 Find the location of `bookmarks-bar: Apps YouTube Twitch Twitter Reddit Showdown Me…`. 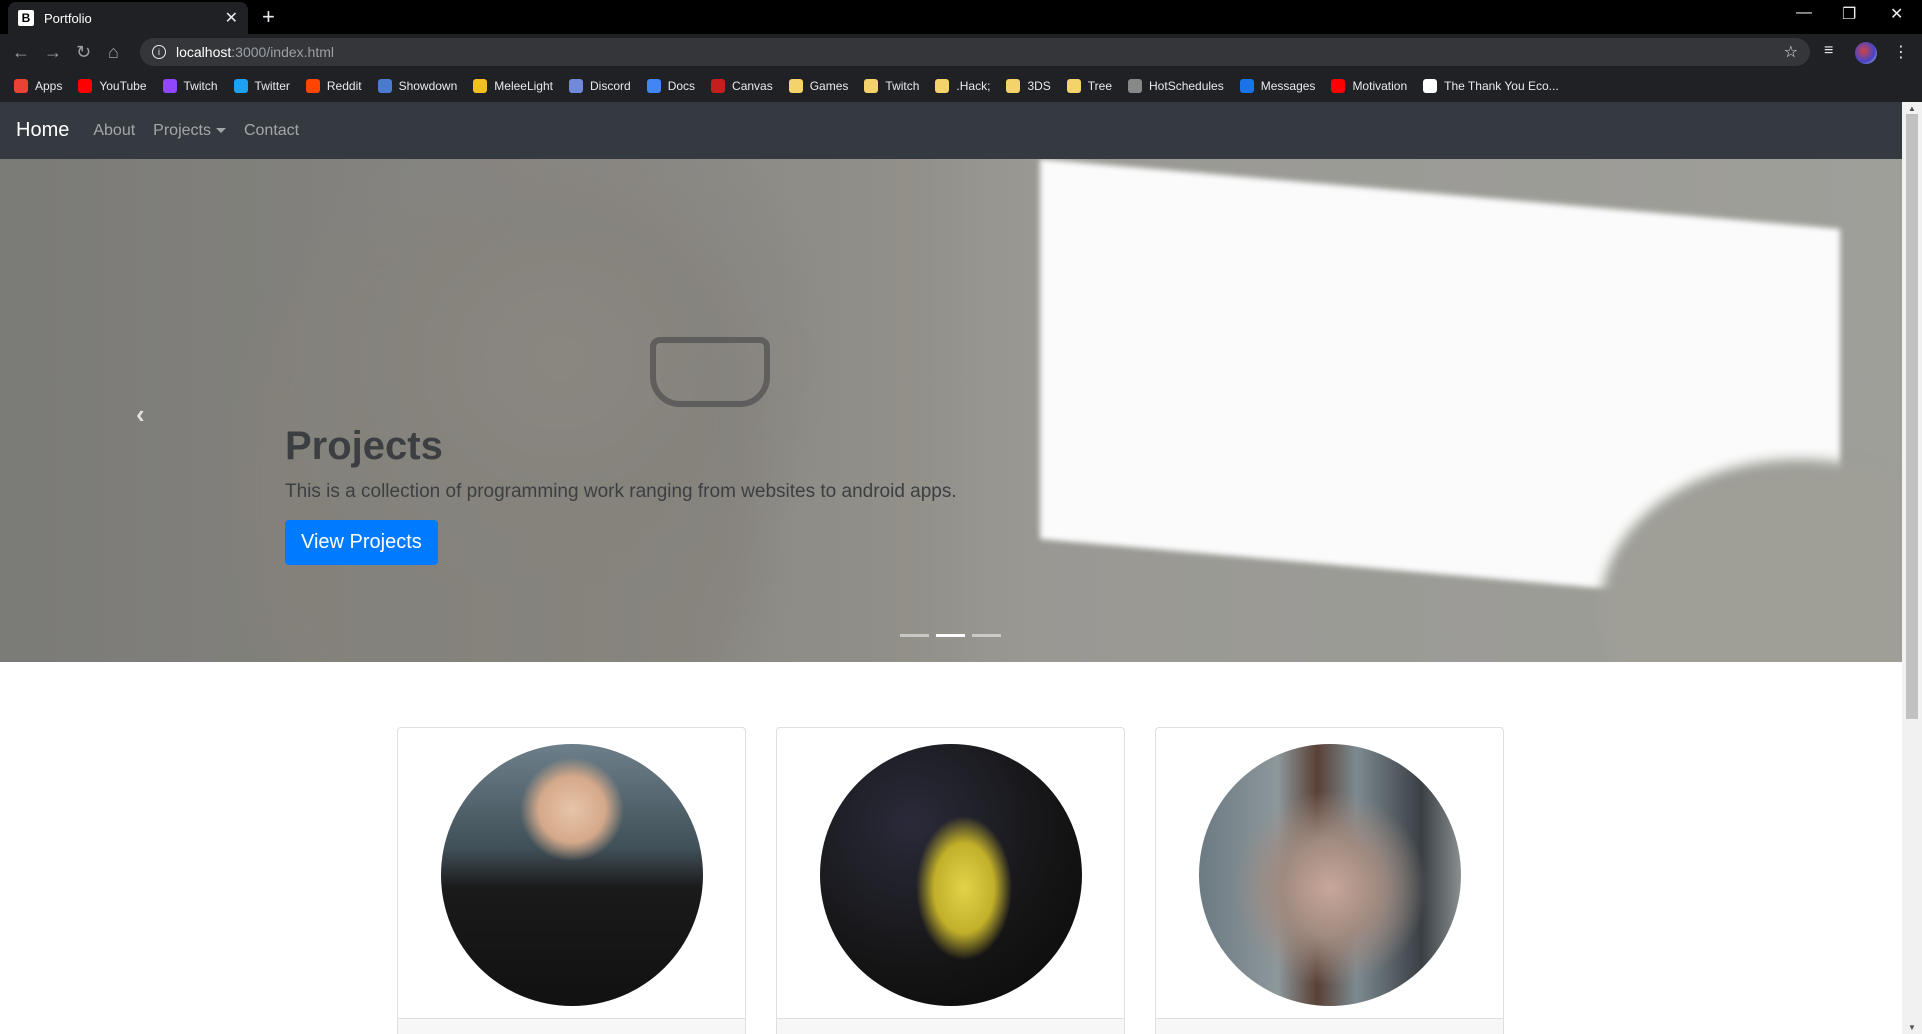

bookmarks-bar: Apps YouTube Twitch Twitter Reddit Showdown Me… is located at coordinates (961, 86).